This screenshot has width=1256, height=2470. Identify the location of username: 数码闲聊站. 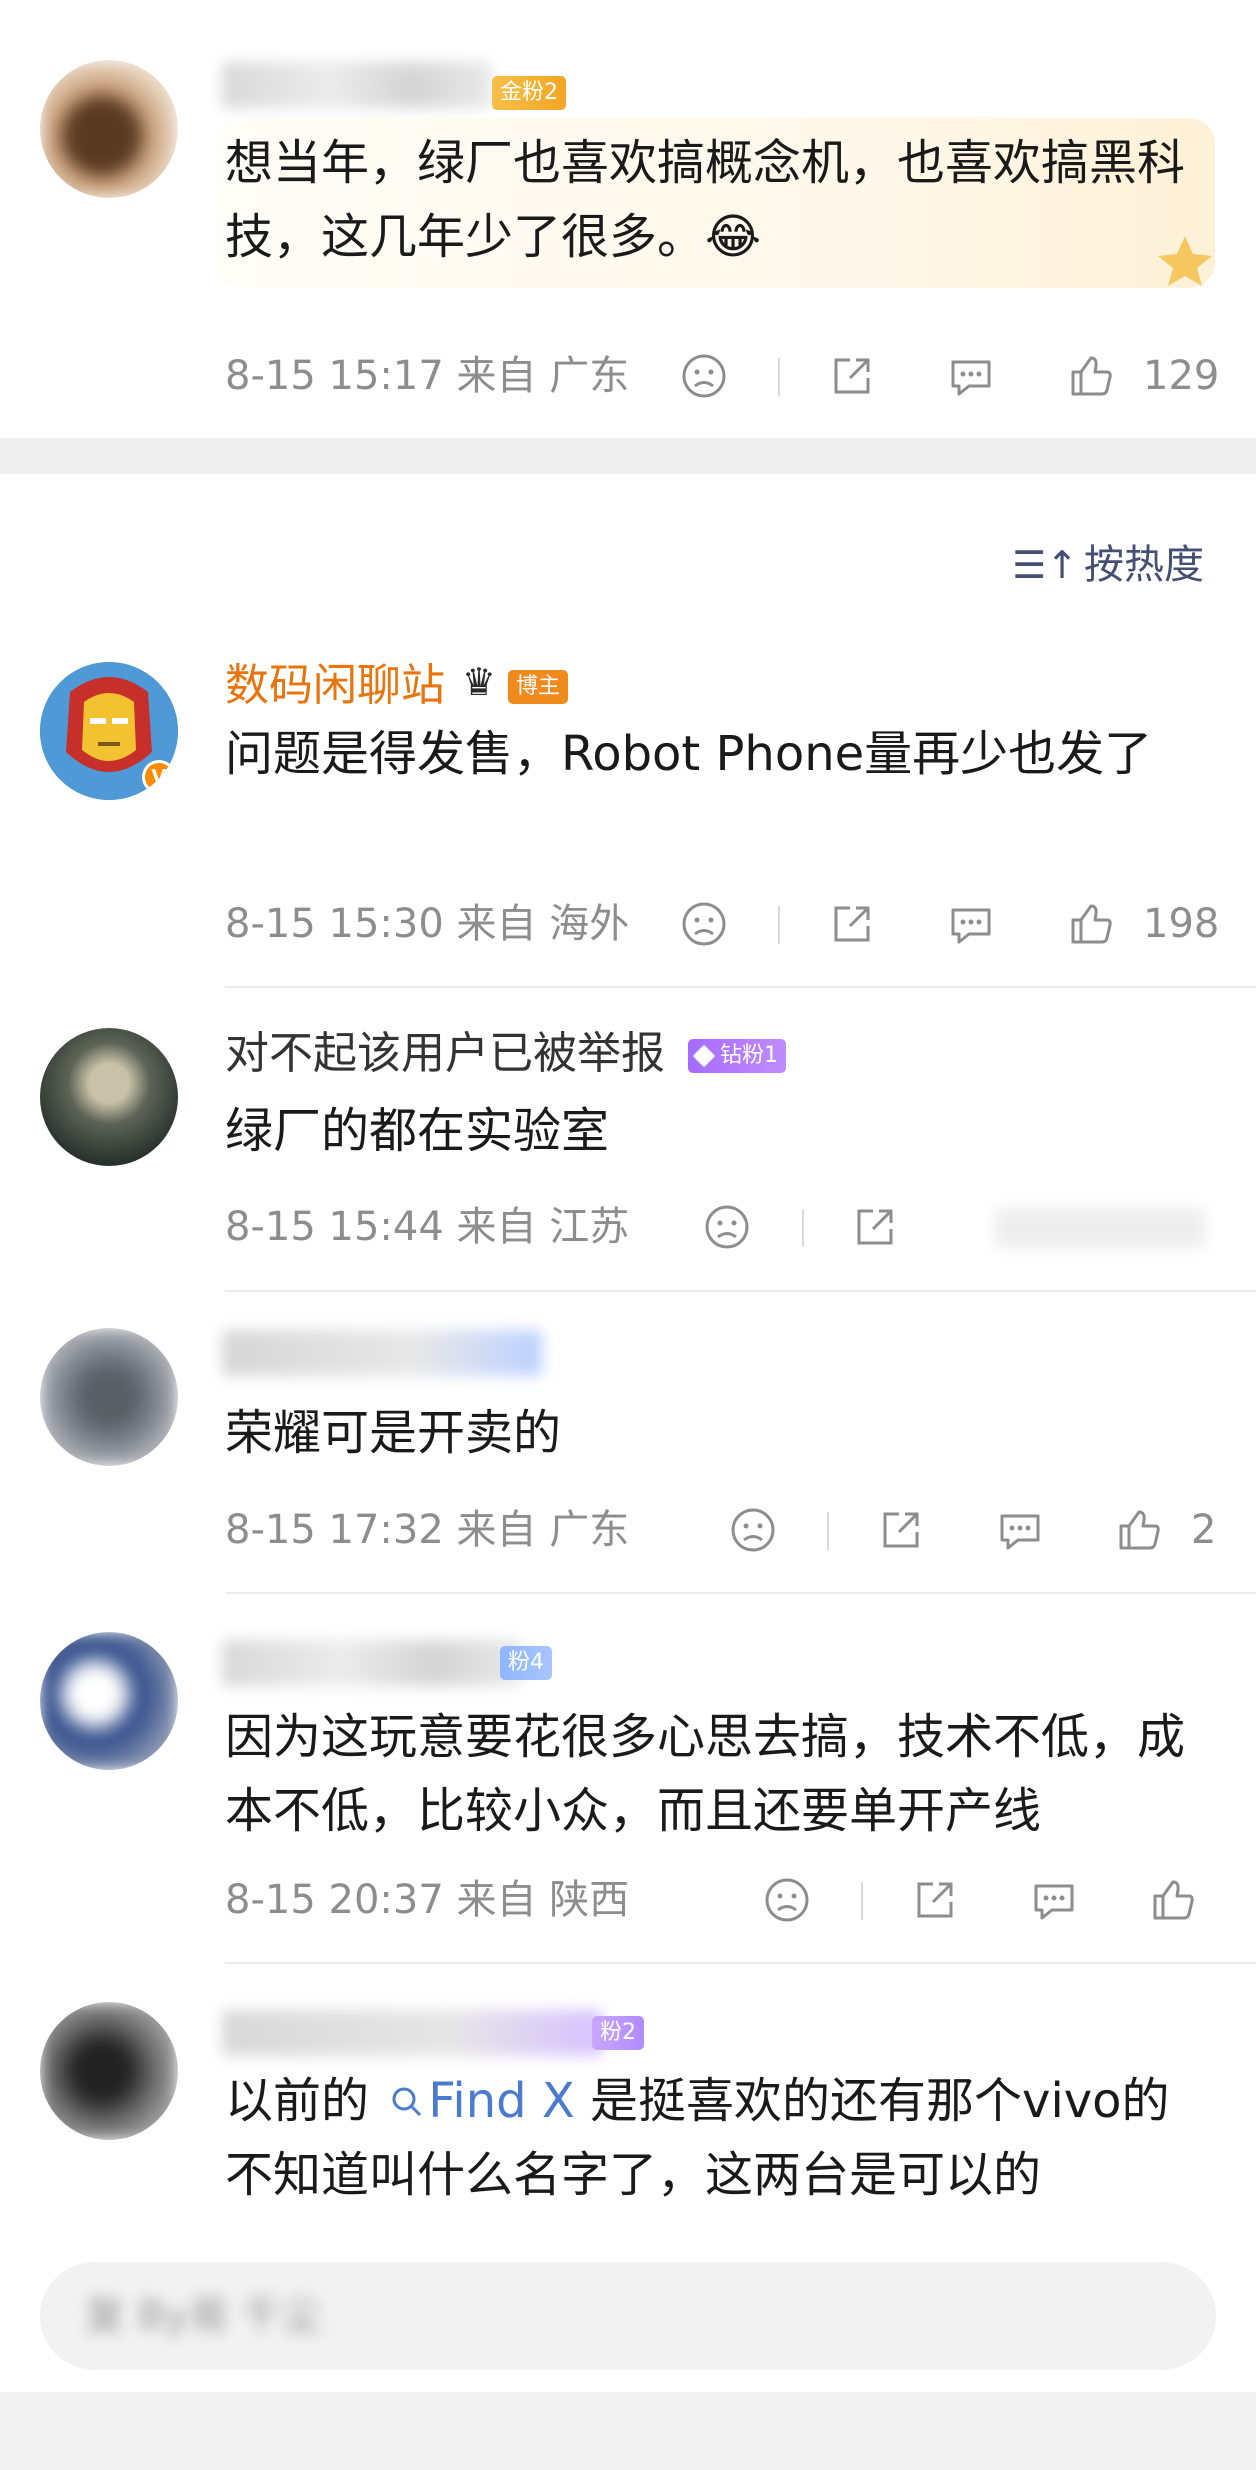
(335, 686).